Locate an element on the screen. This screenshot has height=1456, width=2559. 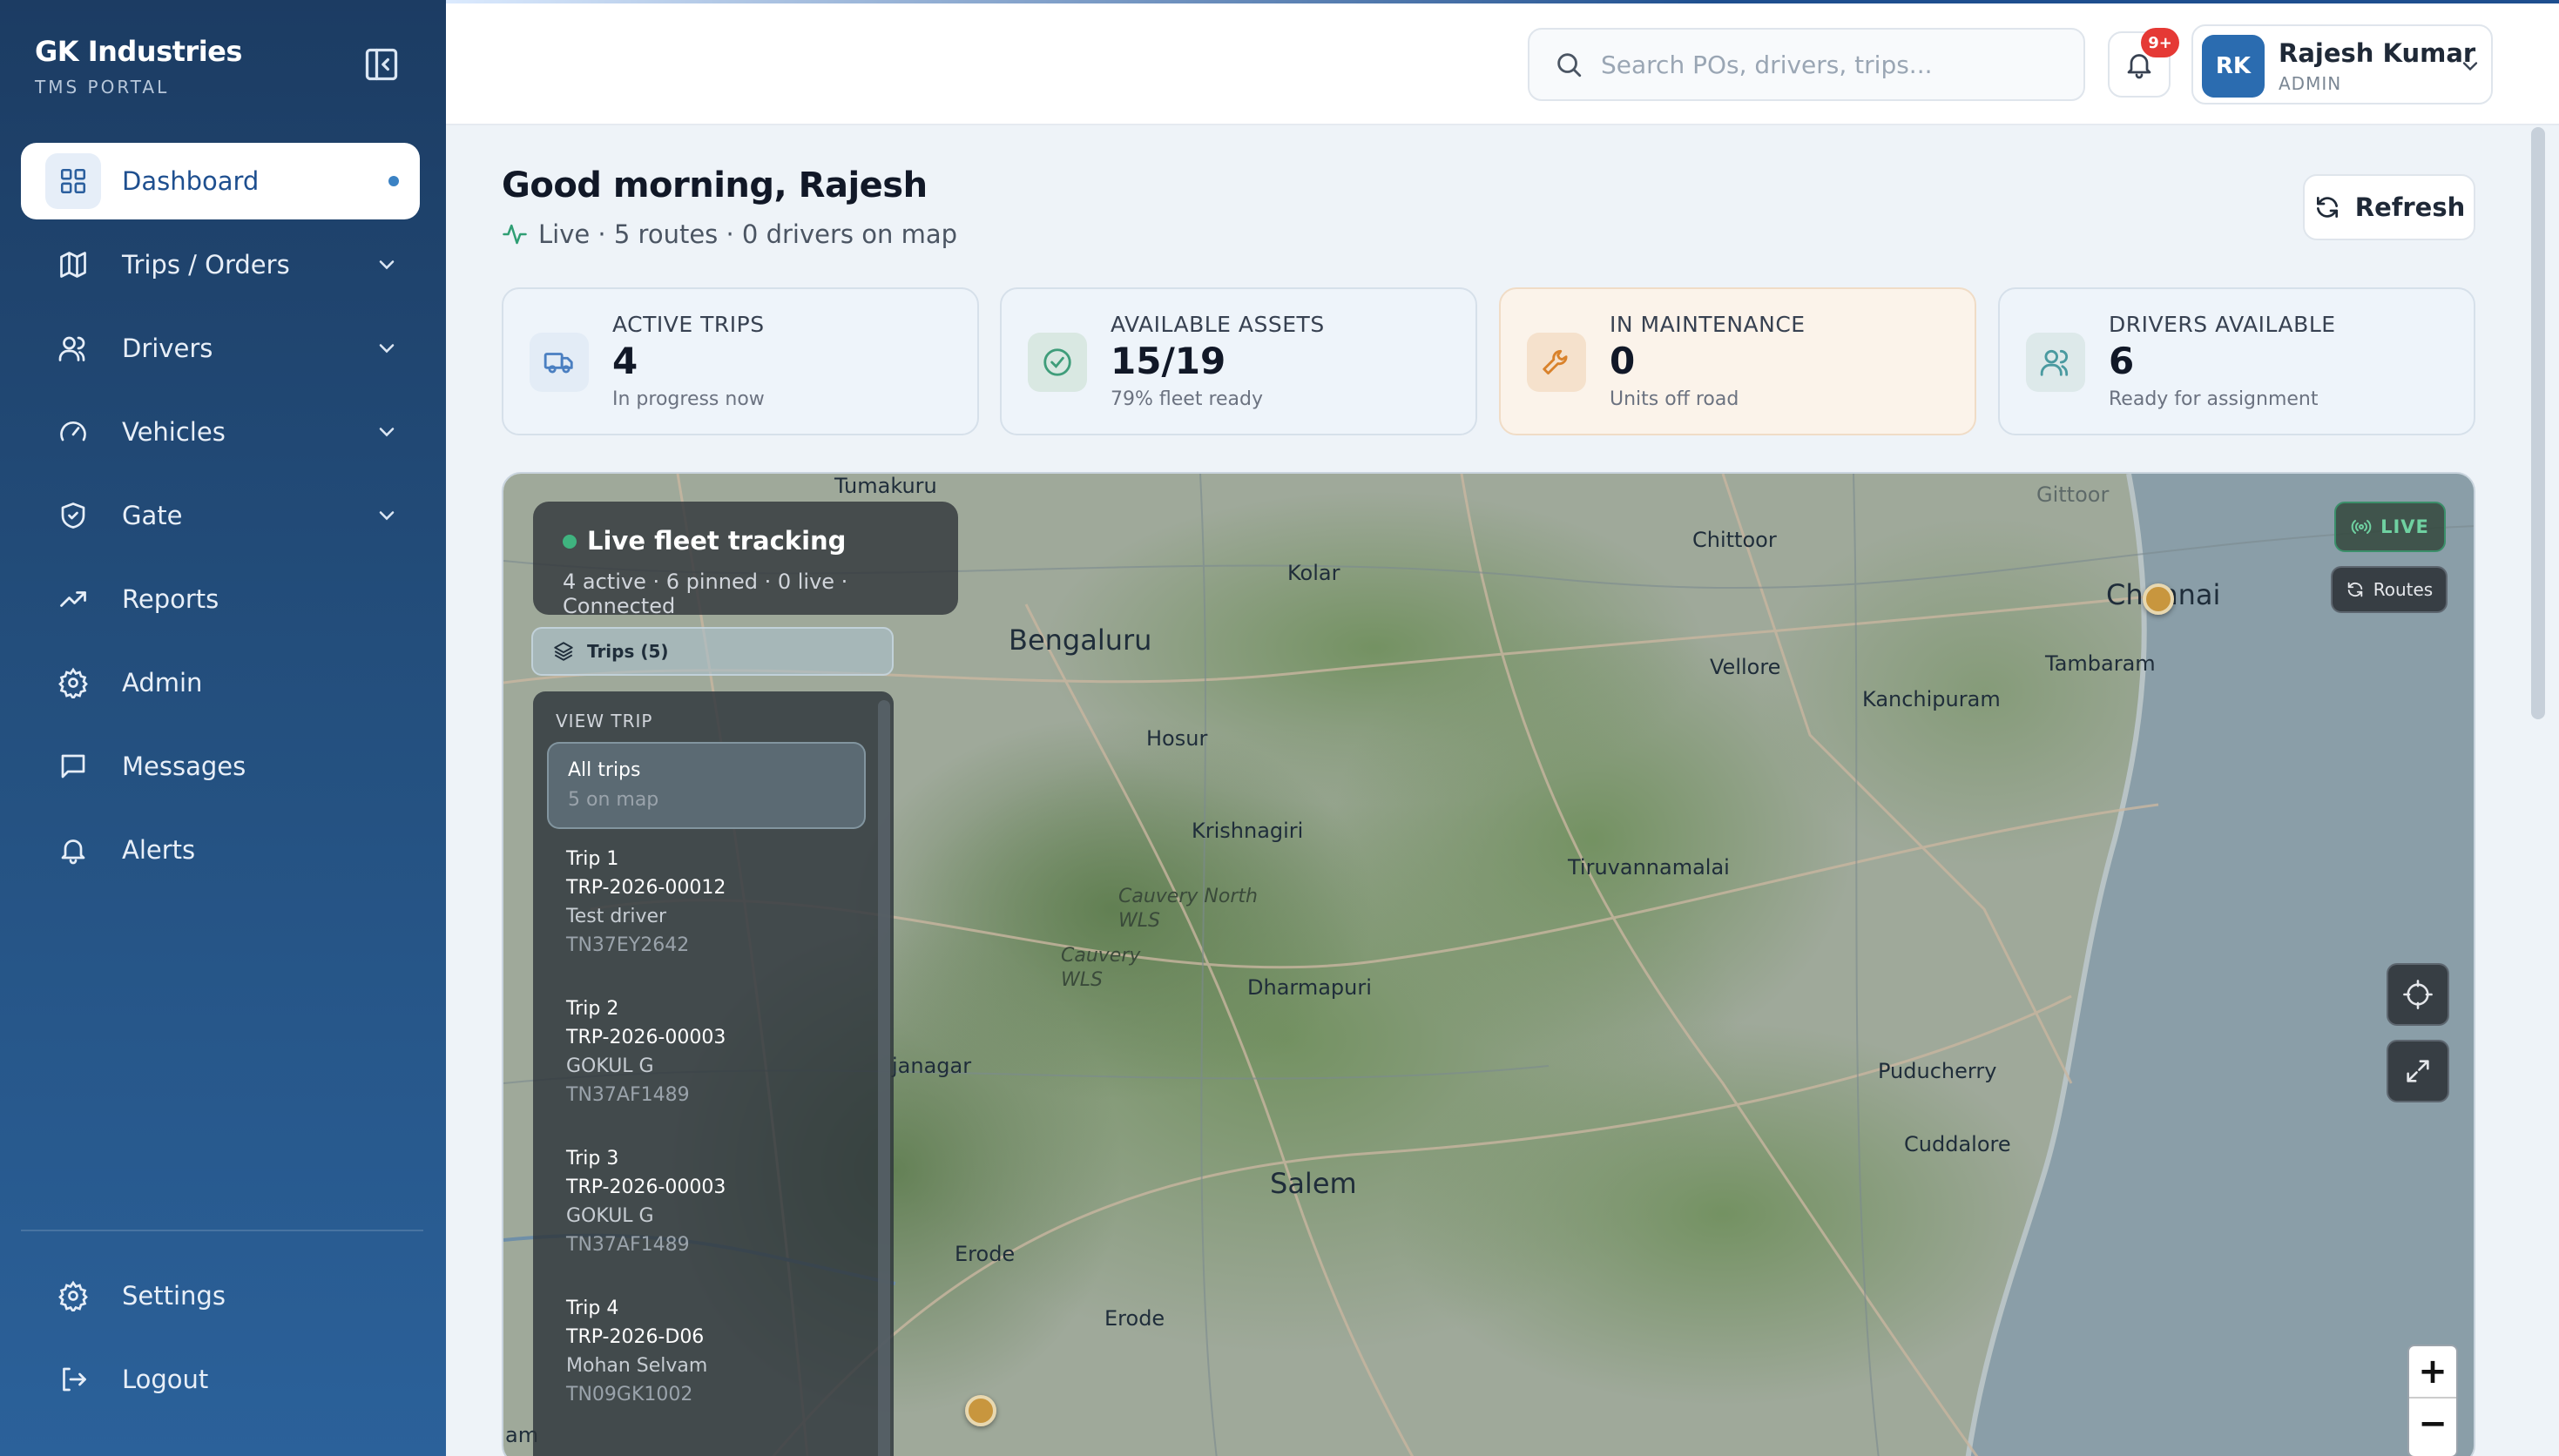
collapse-sidebar-button is located at coordinates (381, 64).